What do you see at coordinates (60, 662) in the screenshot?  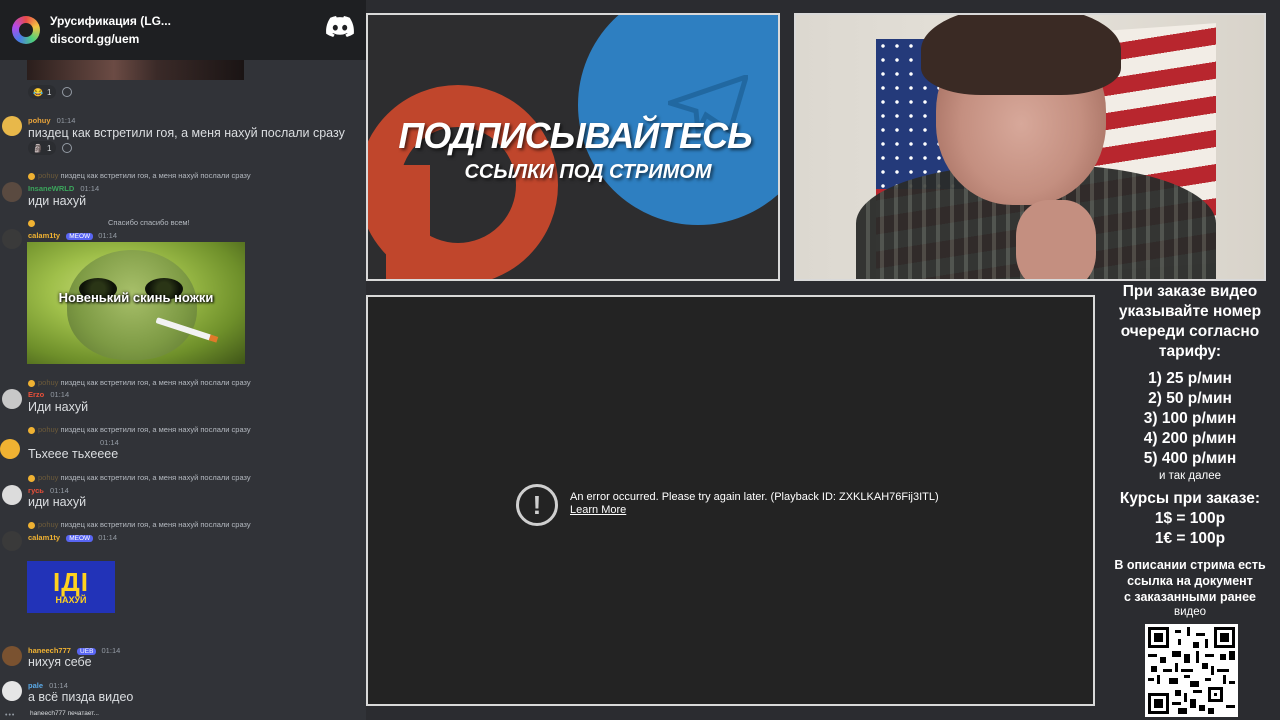 I see `message-text: нихуя себе` at bounding box center [60, 662].